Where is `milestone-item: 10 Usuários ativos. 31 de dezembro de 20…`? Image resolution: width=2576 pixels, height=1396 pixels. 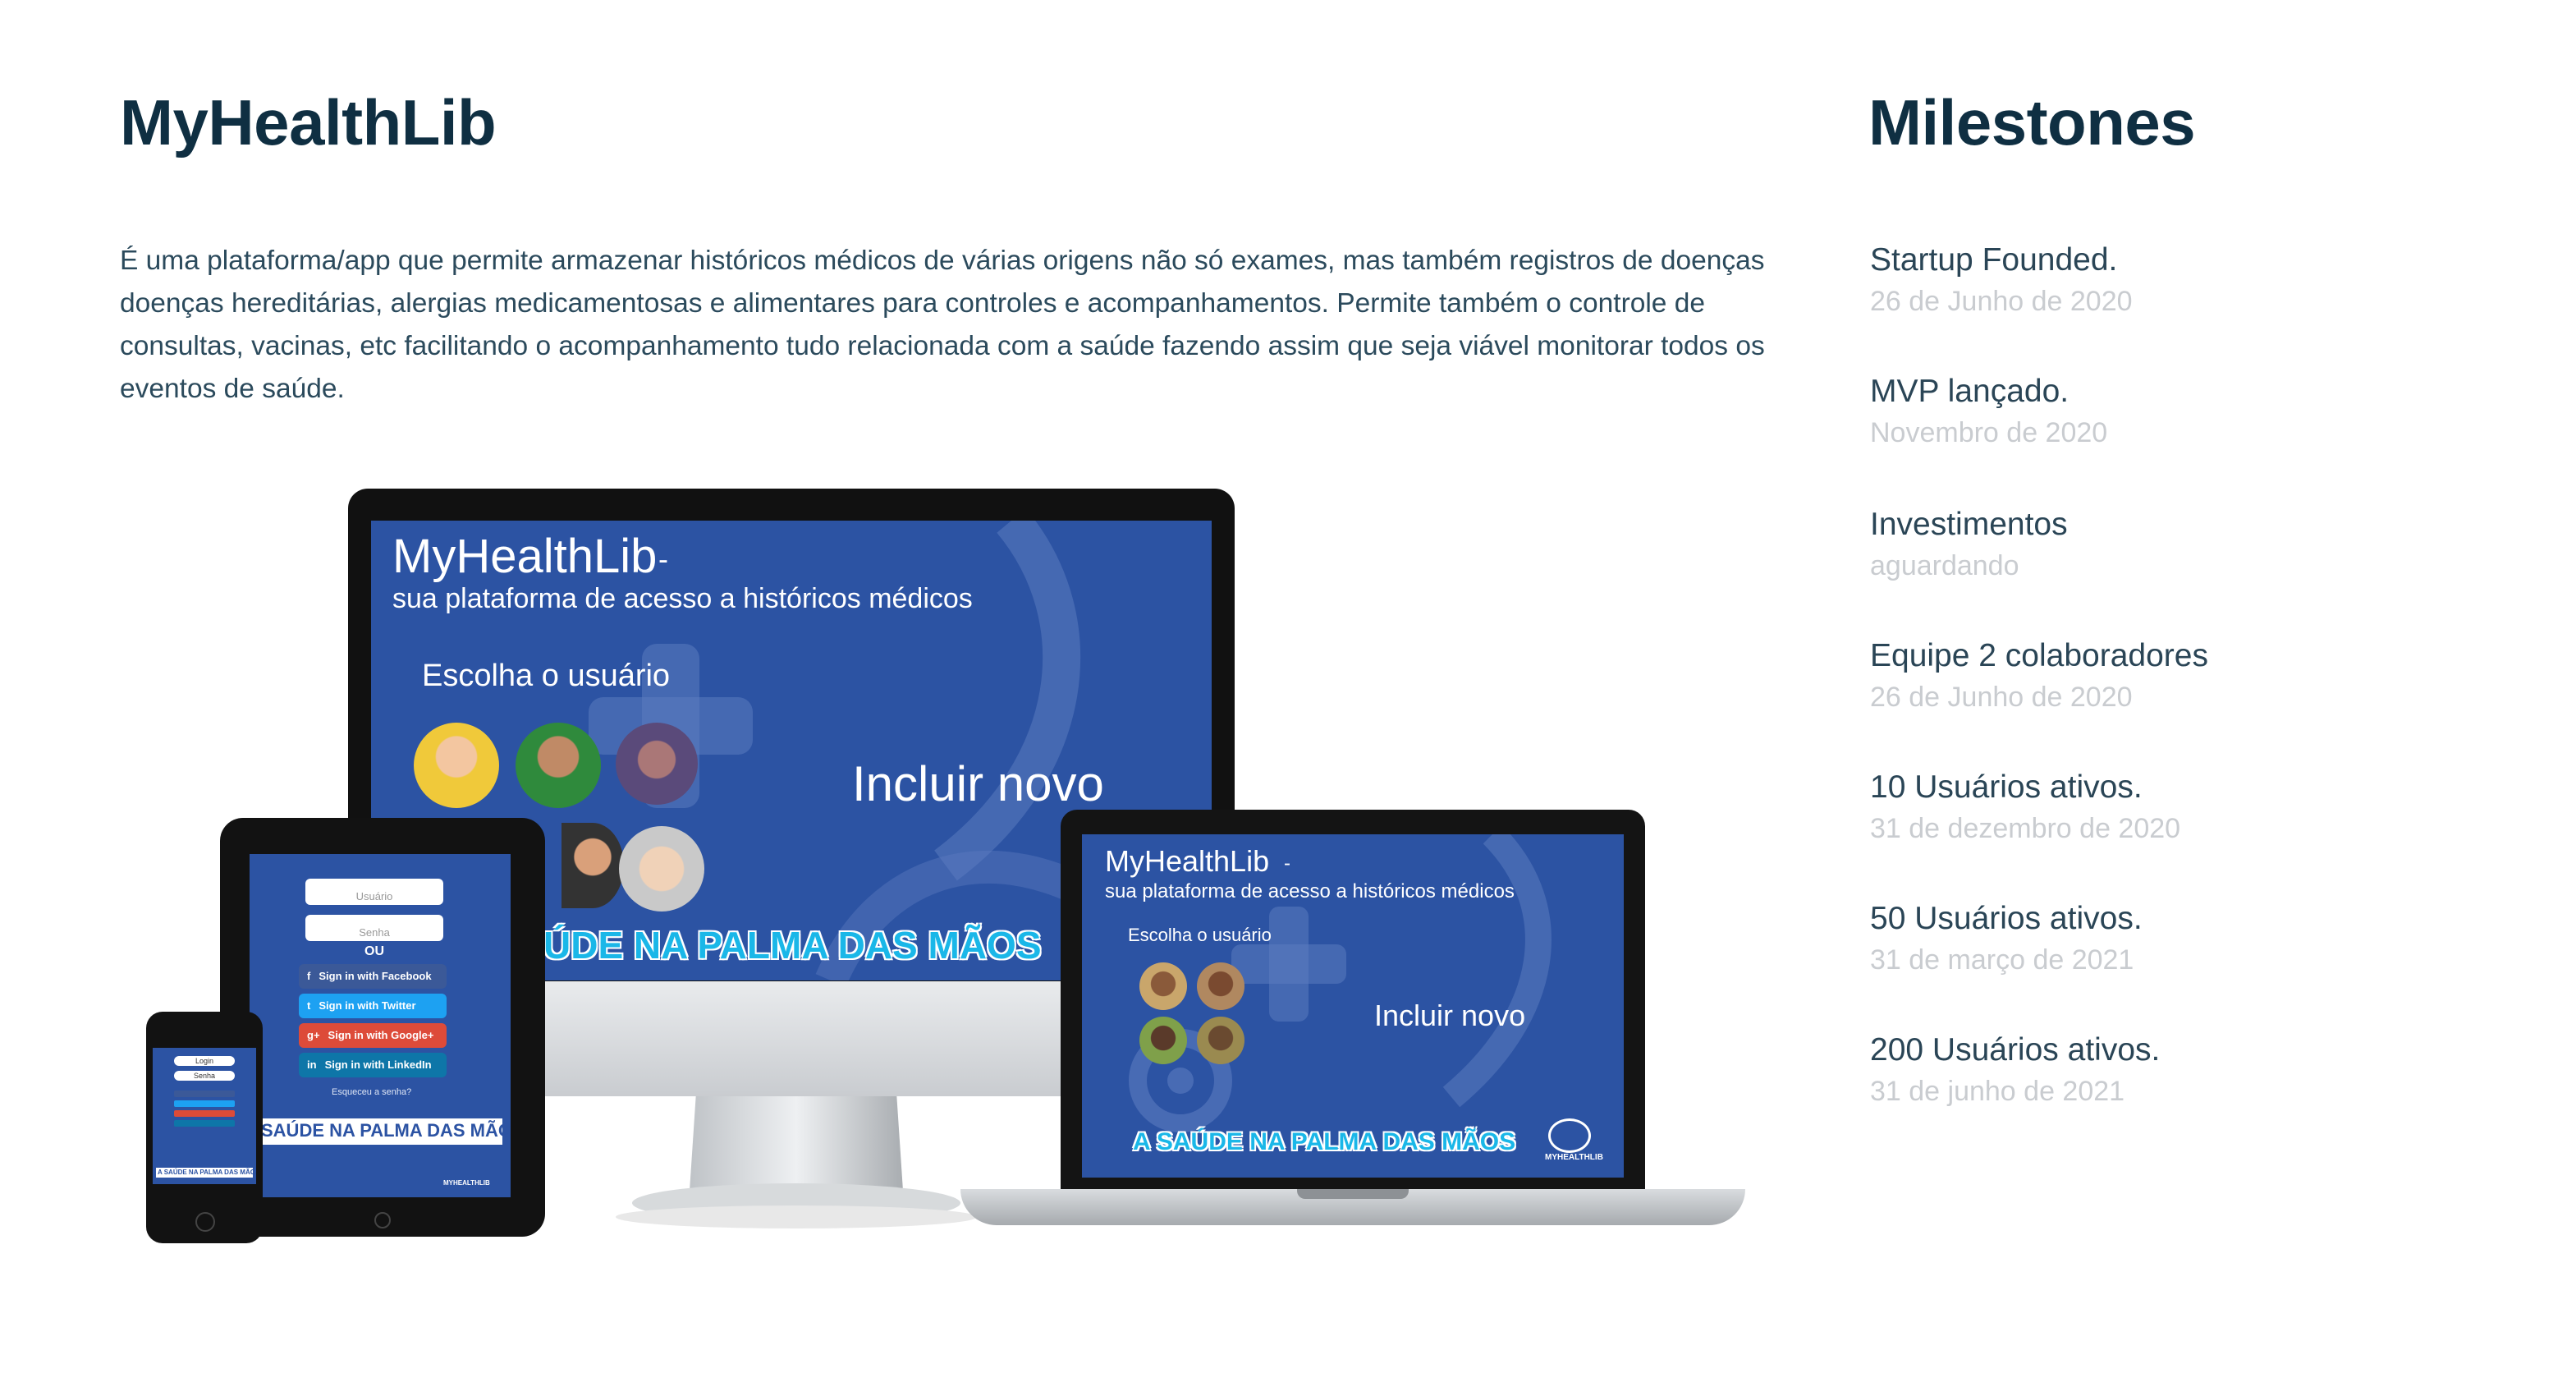
milestone-item: 10 Usuários ativos. 31 de dezembro de 20… is located at coordinates (2199, 831).